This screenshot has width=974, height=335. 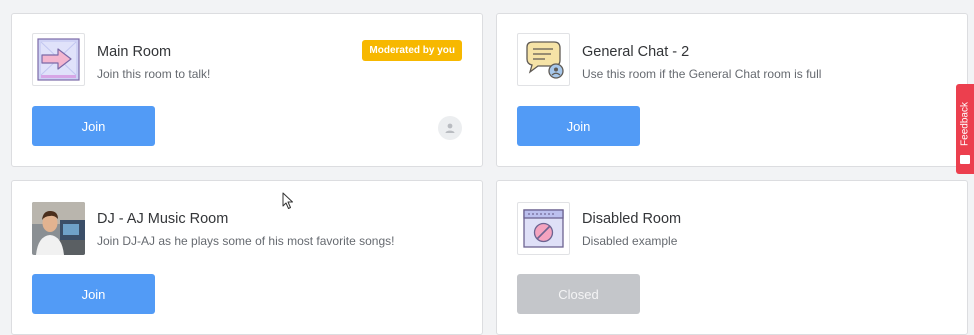 What do you see at coordinates (450, 128) in the screenshot?
I see `user-avatar-icon` at bounding box center [450, 128].